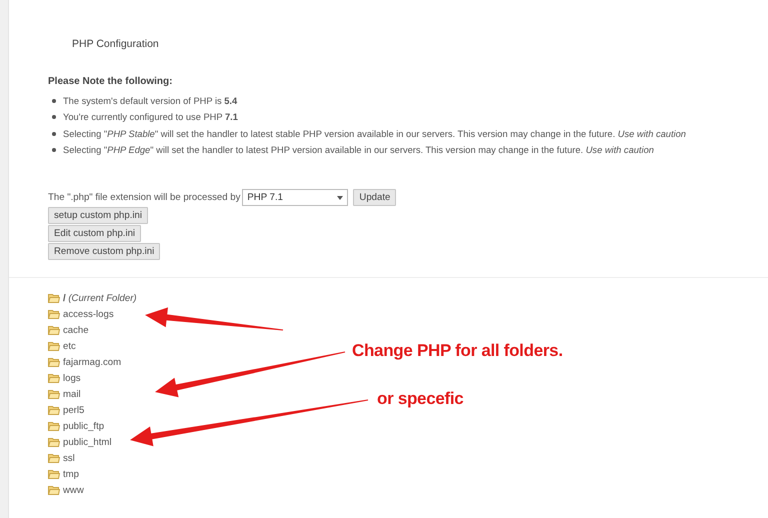 The width and height of the screenshot is (768, 518). Describe the element at coordinates (73, 490) in the screenshot. I see `folder-link: www` at that location.